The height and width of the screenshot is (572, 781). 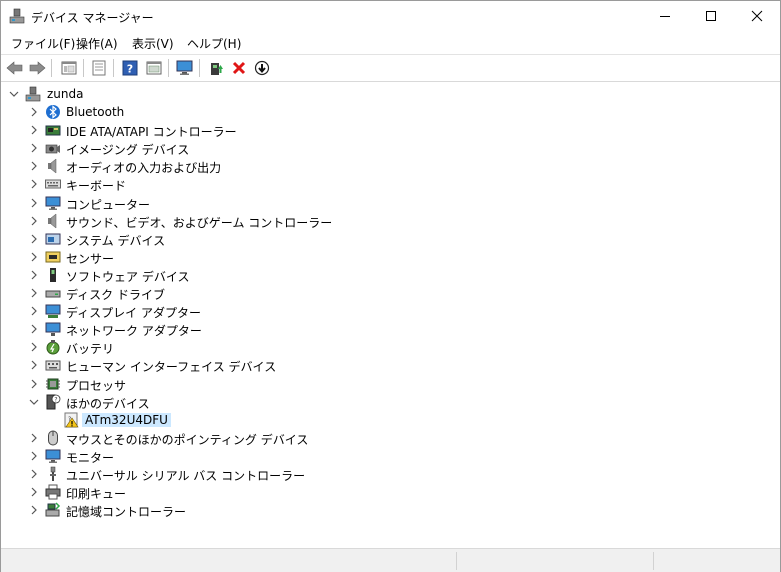 I want to click on toolbar-separator, so click(x=113, y=68).